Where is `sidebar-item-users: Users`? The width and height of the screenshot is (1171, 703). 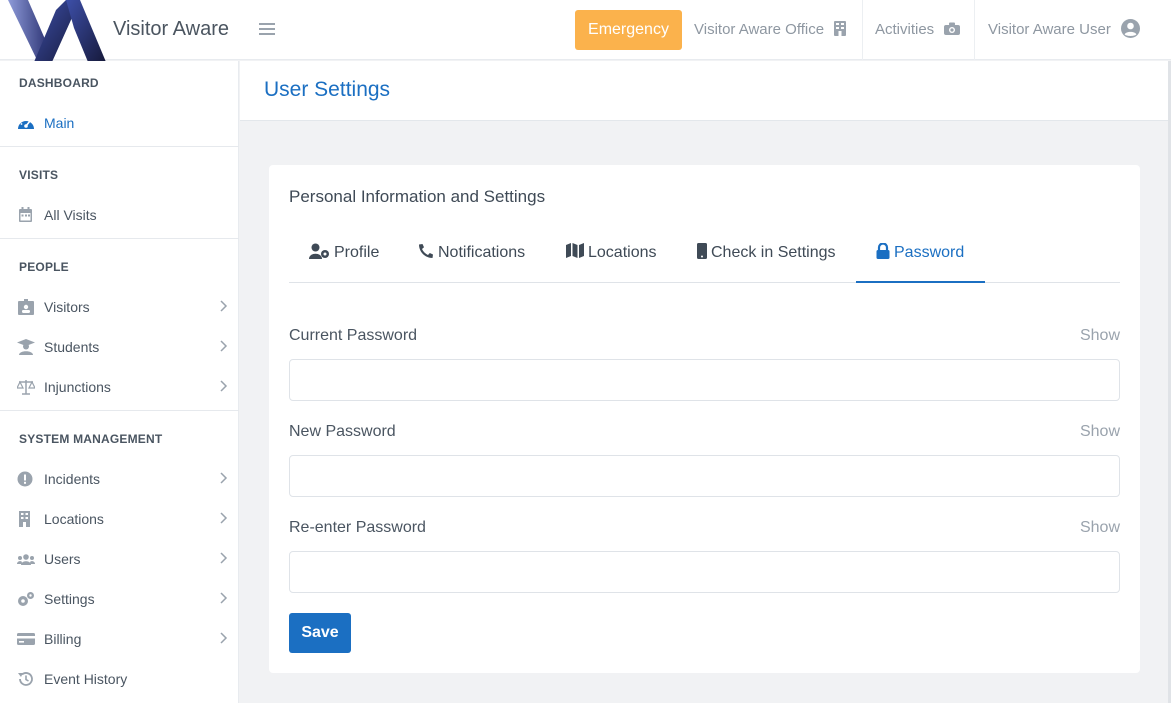
sidebar-item-users: Users is located at coordinates (119, 559).